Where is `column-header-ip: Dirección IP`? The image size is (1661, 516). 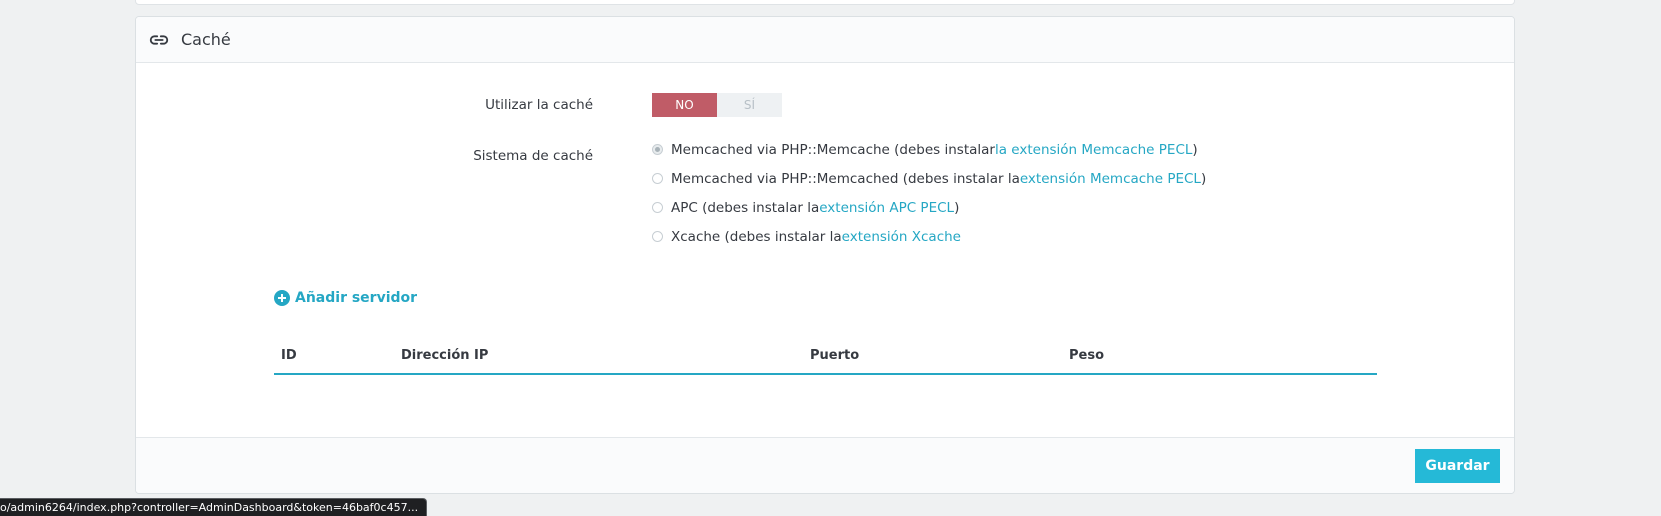
column-header-ip: Dirección IP is located at coordinates (445, 355).